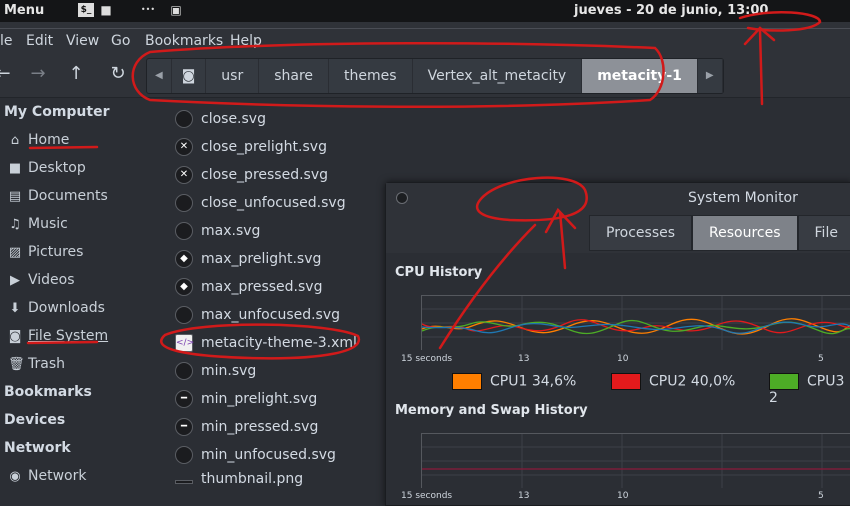 This screenshot has height=506, width=850. What do you see at coordinates (261, 259) in the screenshot?
I see `file-name: max_prelight.svg` at bounding box center [261, 259].